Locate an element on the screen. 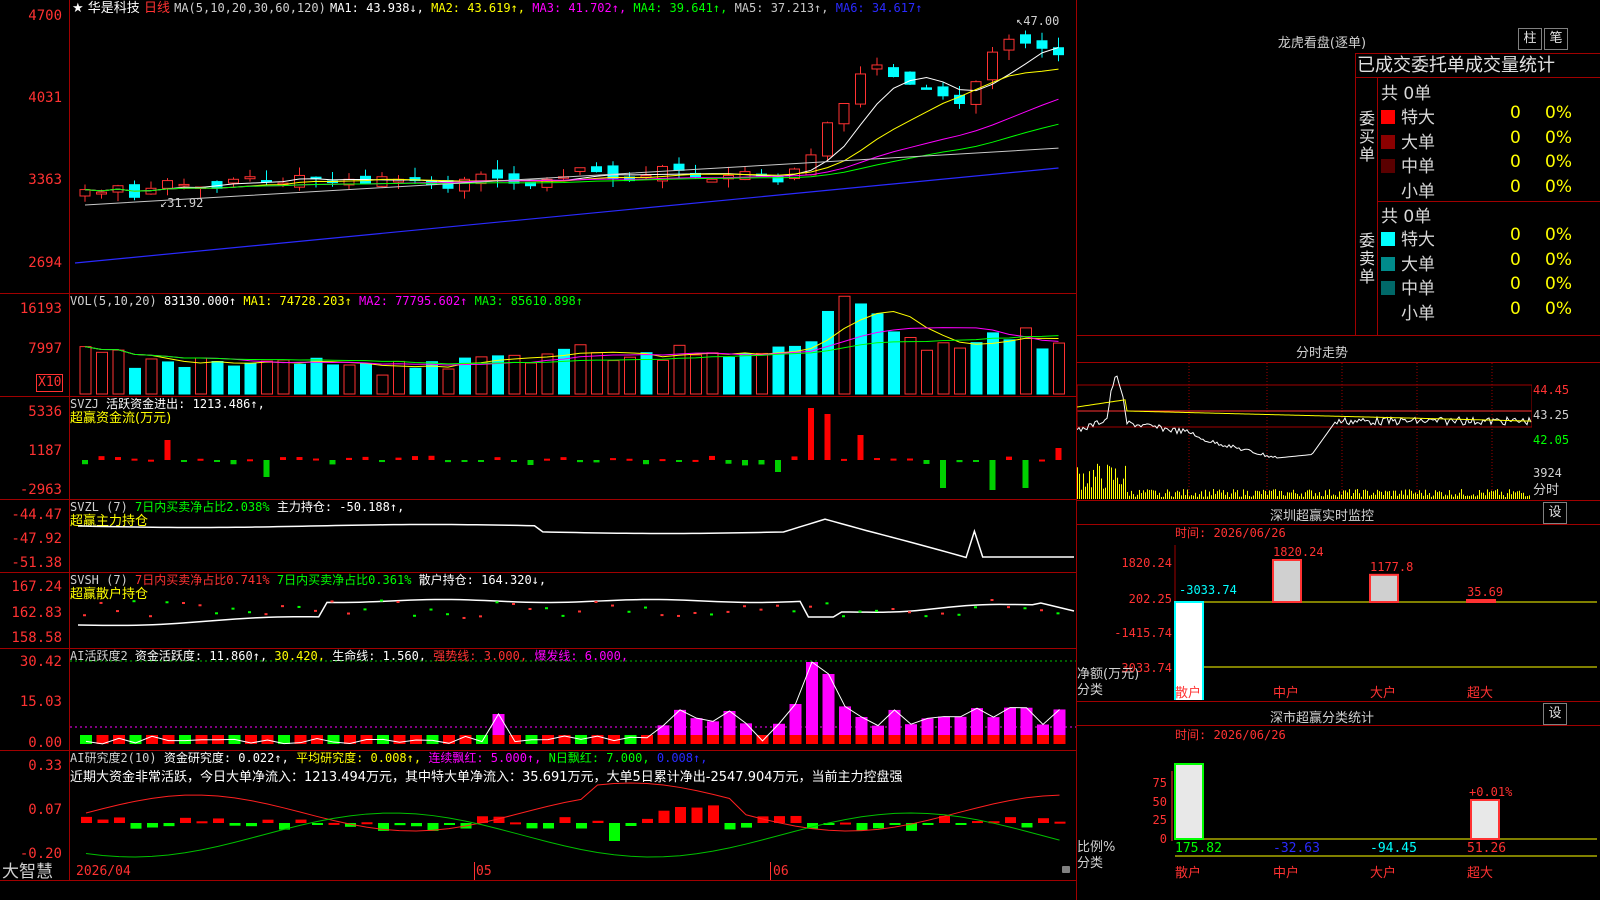 The height and width of the screenshot is (900, 1600). row-name: 大单 is located at coordinates (1418, 142).